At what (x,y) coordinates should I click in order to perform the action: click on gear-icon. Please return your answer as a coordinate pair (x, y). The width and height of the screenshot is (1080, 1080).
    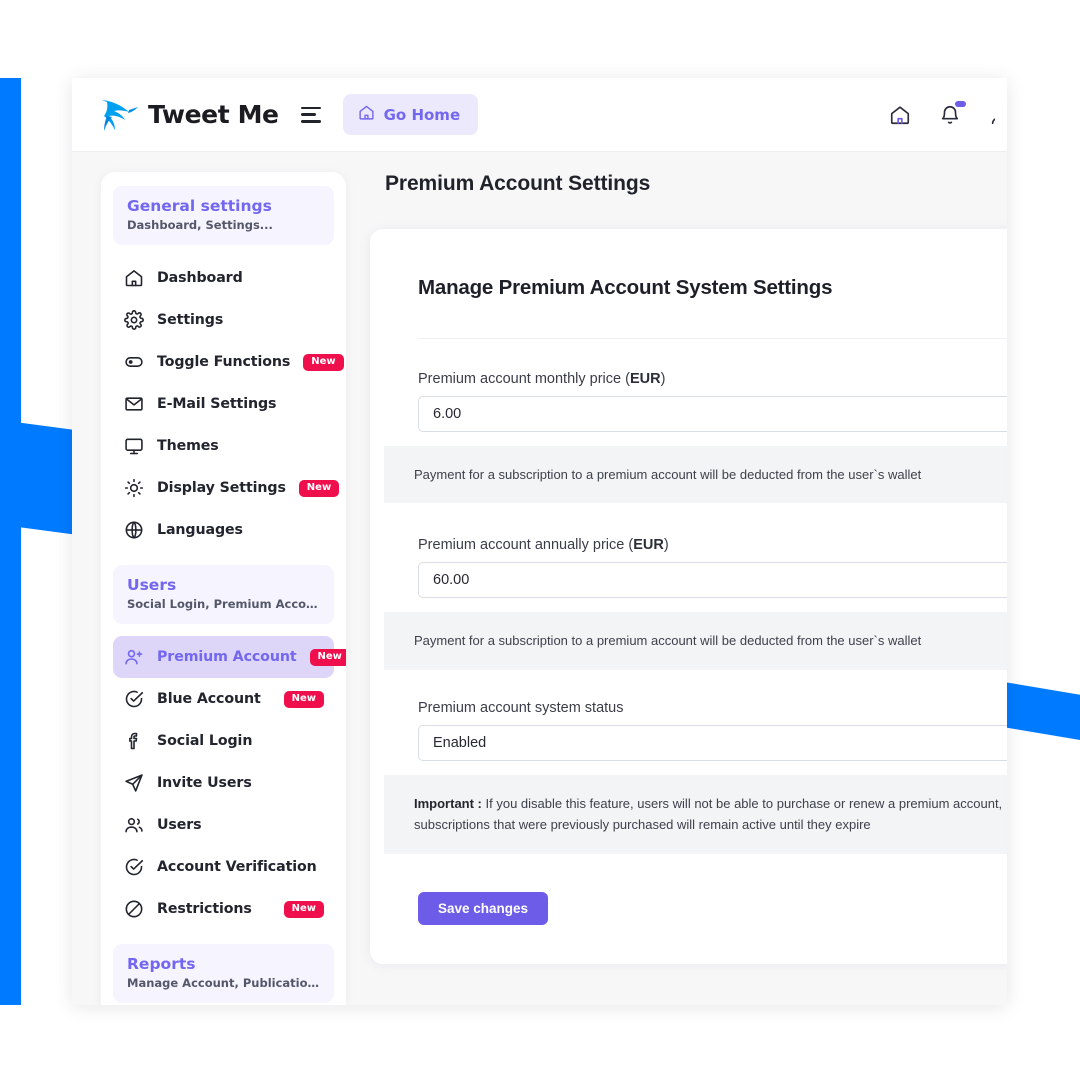
    Looking at the image, I should click on (134, 320).